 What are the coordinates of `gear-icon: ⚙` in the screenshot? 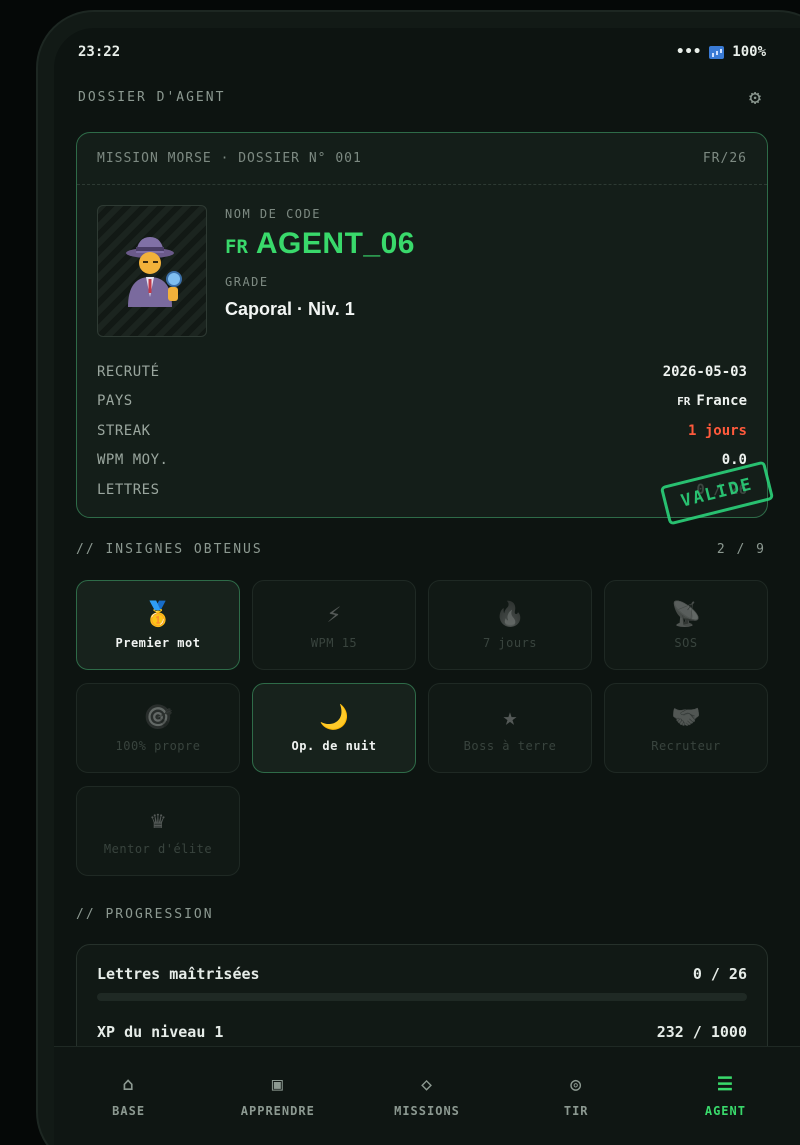 It's located at (755, 97).